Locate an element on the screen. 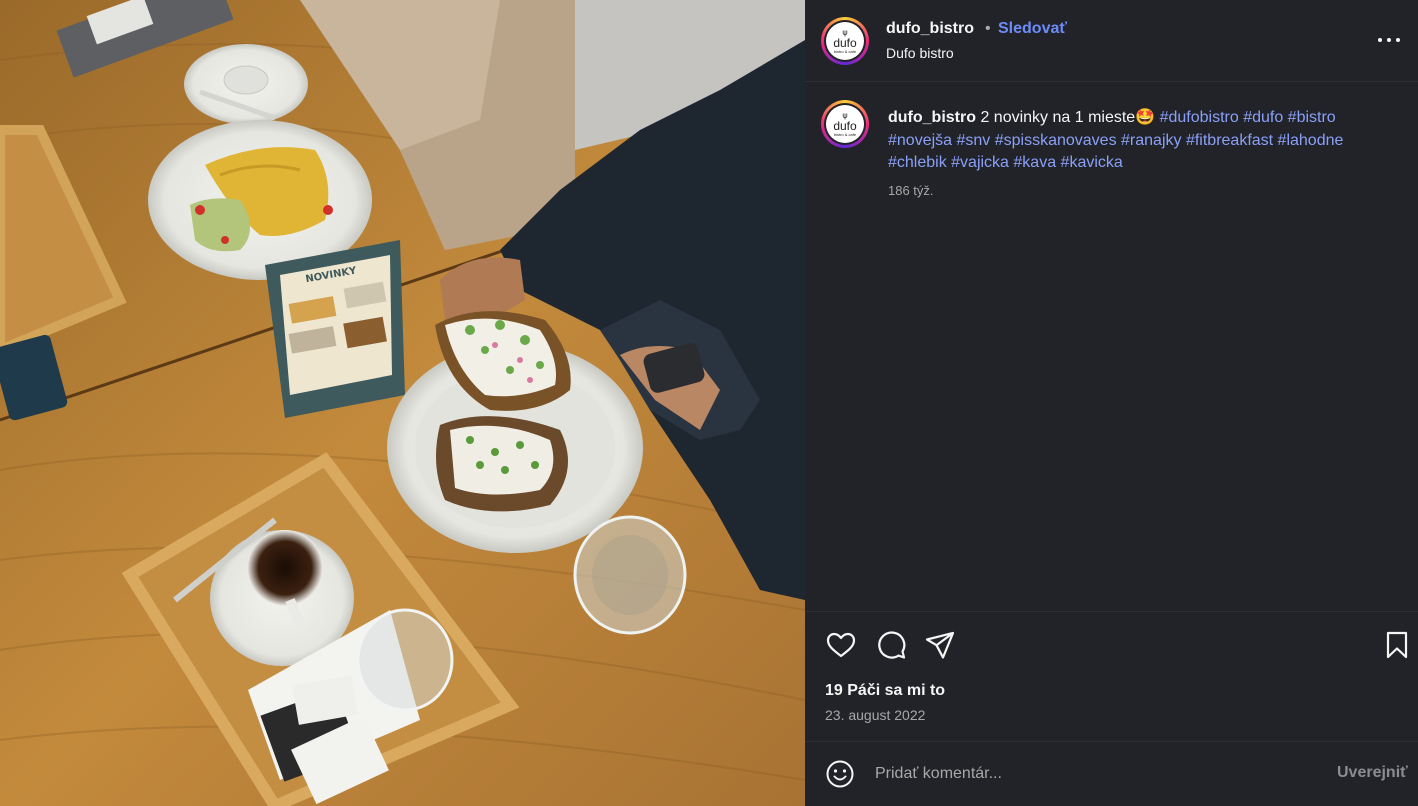 The image size is (1418, 806). follow-button: Sledovať is located at coordinates (1032, 29).